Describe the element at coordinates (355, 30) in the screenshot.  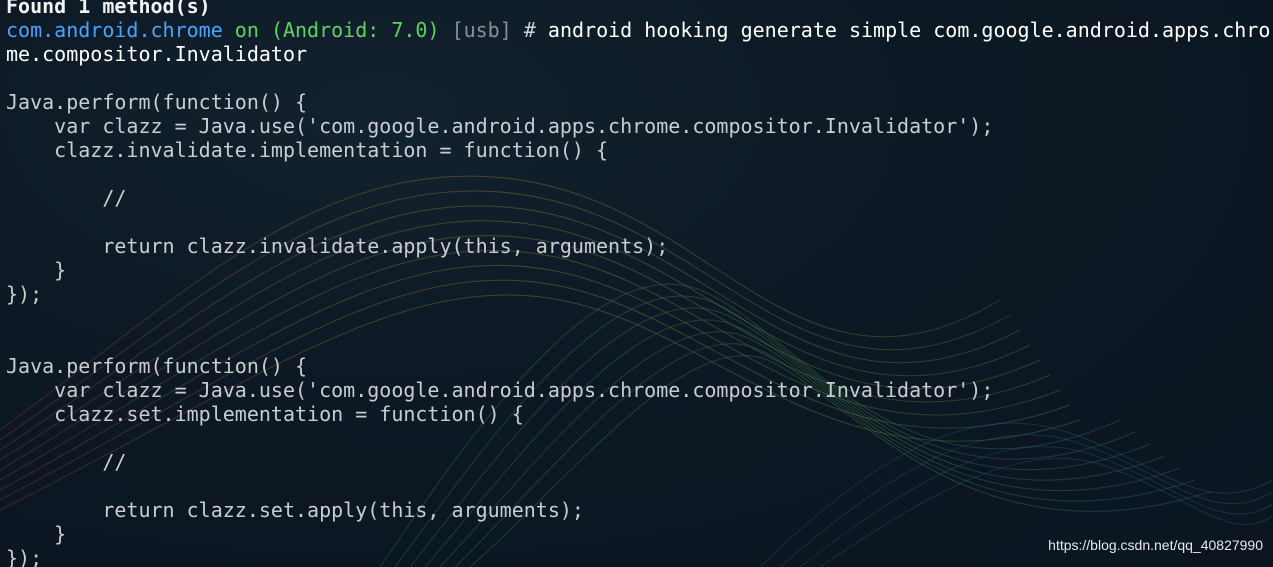
I see `prompt-device: (Android: 7.0)` at that location.